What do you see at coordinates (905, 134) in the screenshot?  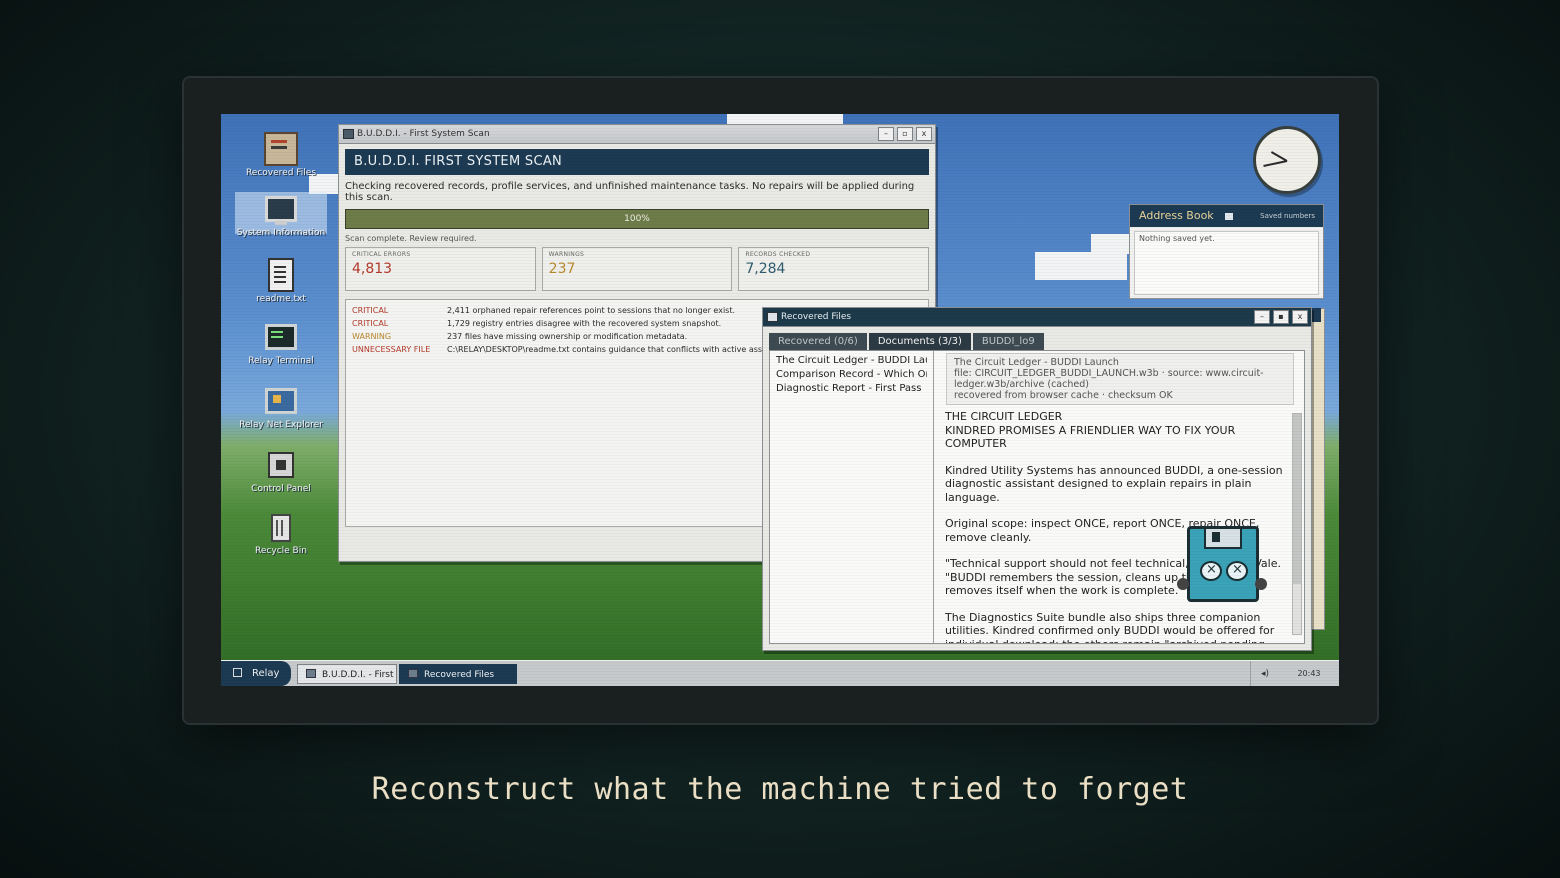 I see `maximize-button: ▫` at bounding box center [905, 134].